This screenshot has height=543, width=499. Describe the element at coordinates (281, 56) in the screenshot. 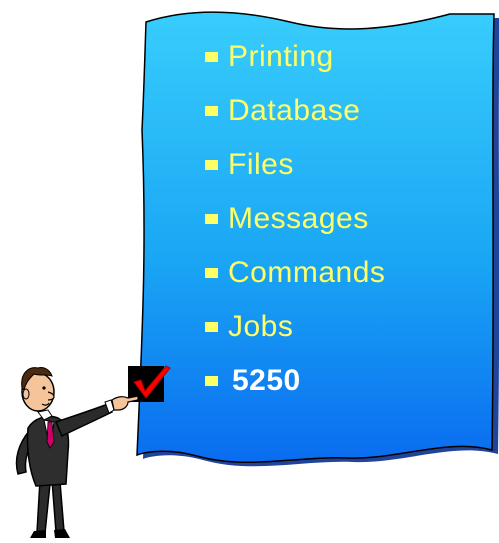

I see `menu-item-label: Printing` at that location.